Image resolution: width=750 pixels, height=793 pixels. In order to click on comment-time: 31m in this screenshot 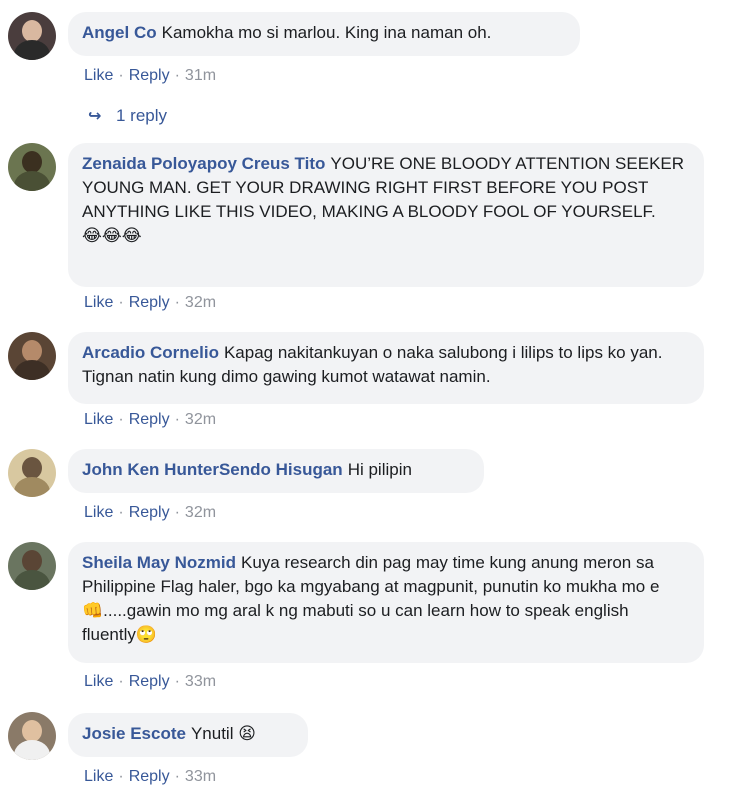, I will do `click(200, 75)`.